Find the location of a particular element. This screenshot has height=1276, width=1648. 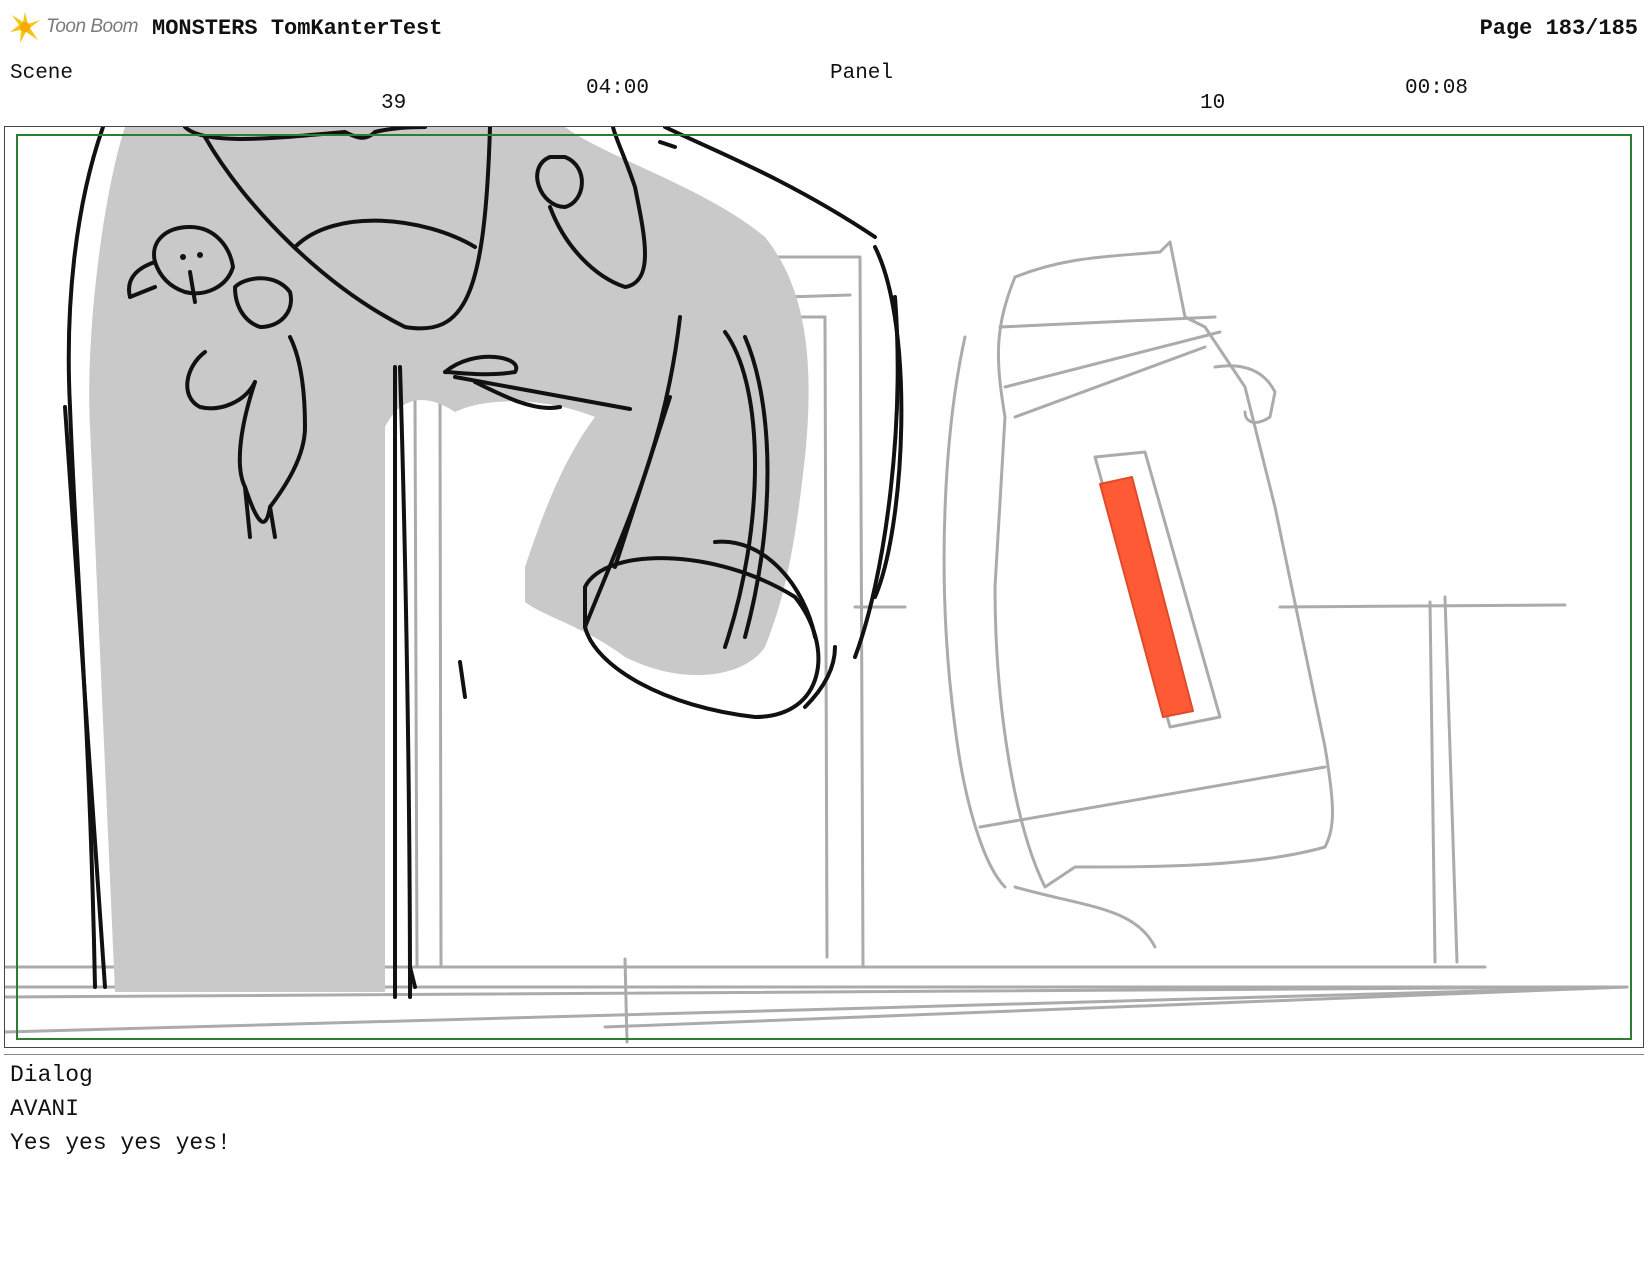

star-burst-icon is located at coordinates (25, 27).